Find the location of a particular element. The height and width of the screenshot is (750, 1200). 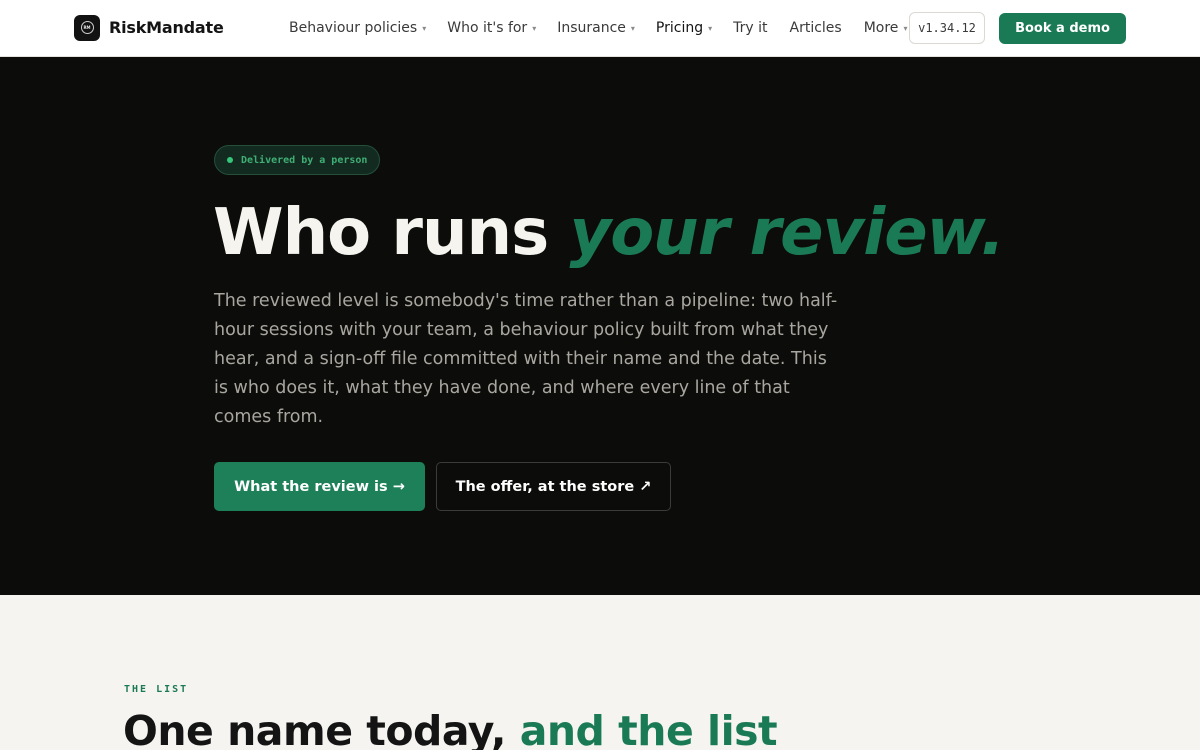

brand-name: RiskMandate is located at coordinates (166, 27).